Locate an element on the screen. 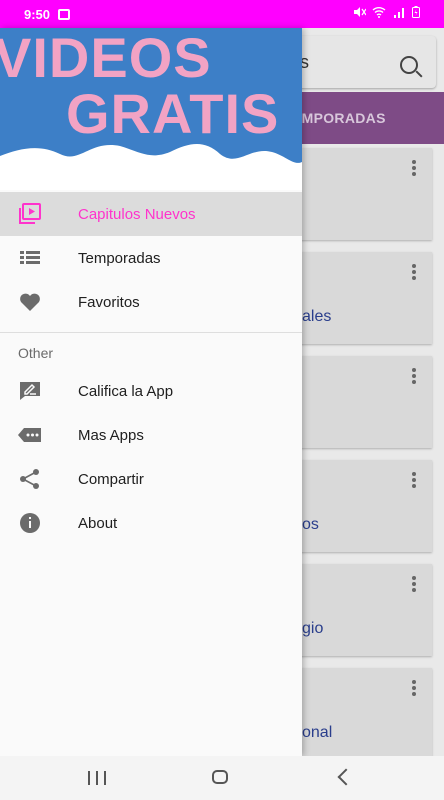  menu-label: Favoritos is located at coordinates (109, 302).